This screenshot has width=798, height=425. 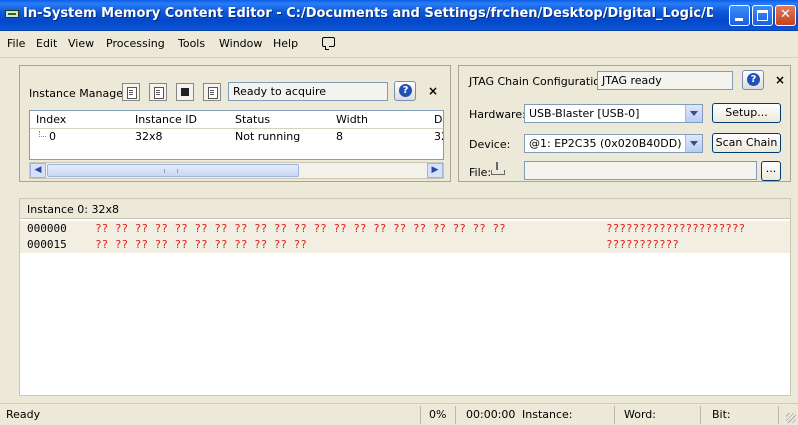 What do you see at coordinates (352, 119) in the screenshot?
I see `col-width: Width` at bounding box center [352, 119].